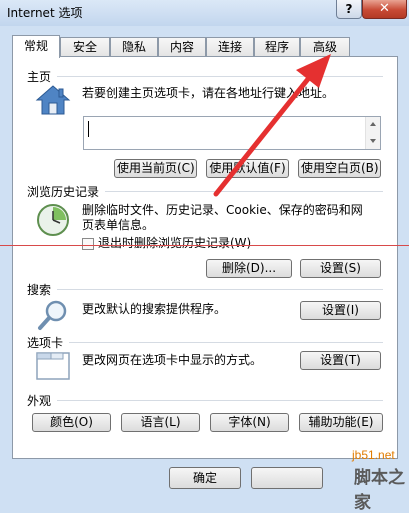 The width and height of the screenshot is (409, 513). Describe the element at coordinates (36, 46) in the screenshot. I see `tab-general: 常规` at that location.